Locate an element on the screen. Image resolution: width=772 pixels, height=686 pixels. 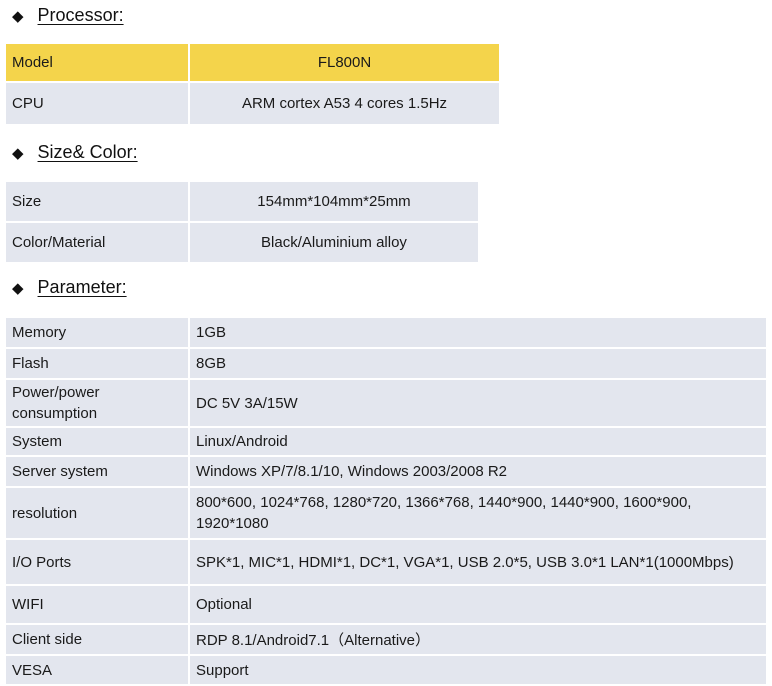
table-row: System Linux/Android is located at coordinates (386, 441).